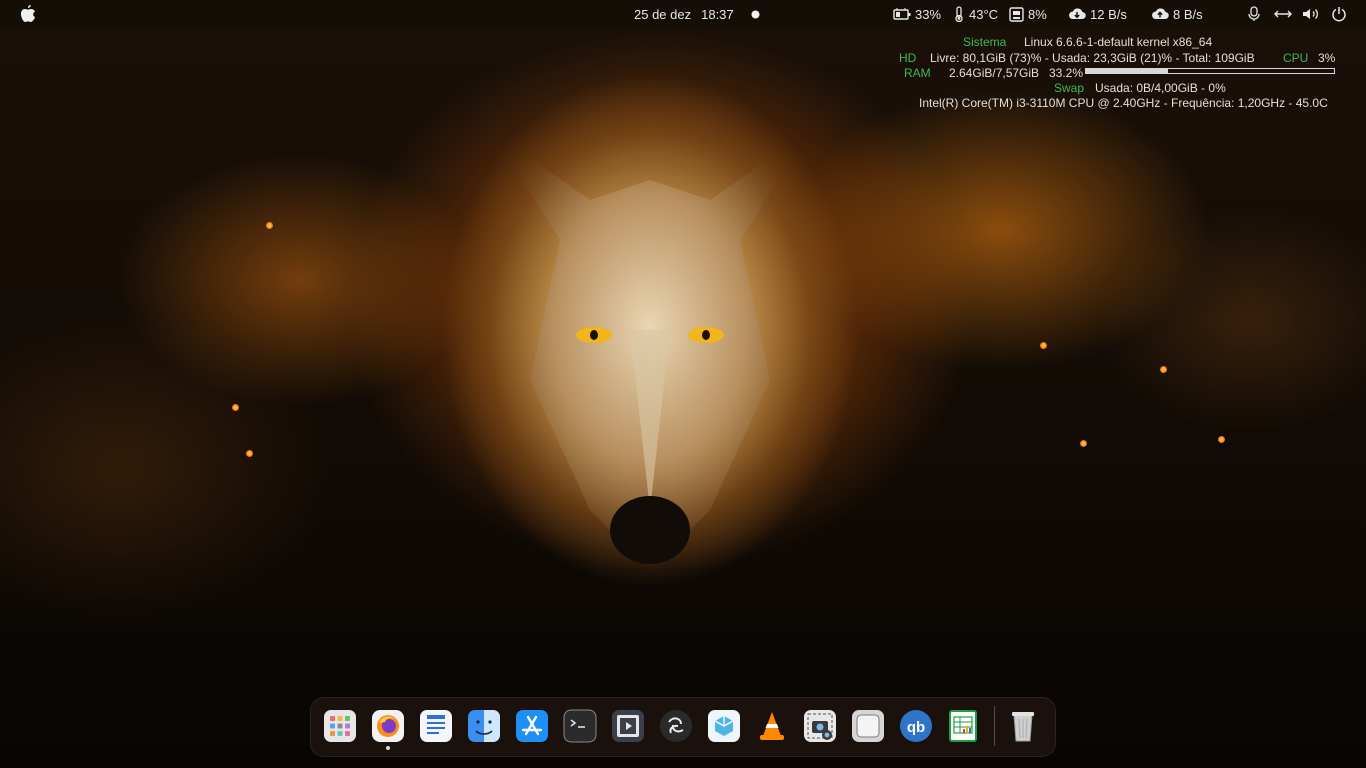  Describe the element at coordinates (984, 14) in the screenshot. I see `temperature-value: 43°C` at that location.